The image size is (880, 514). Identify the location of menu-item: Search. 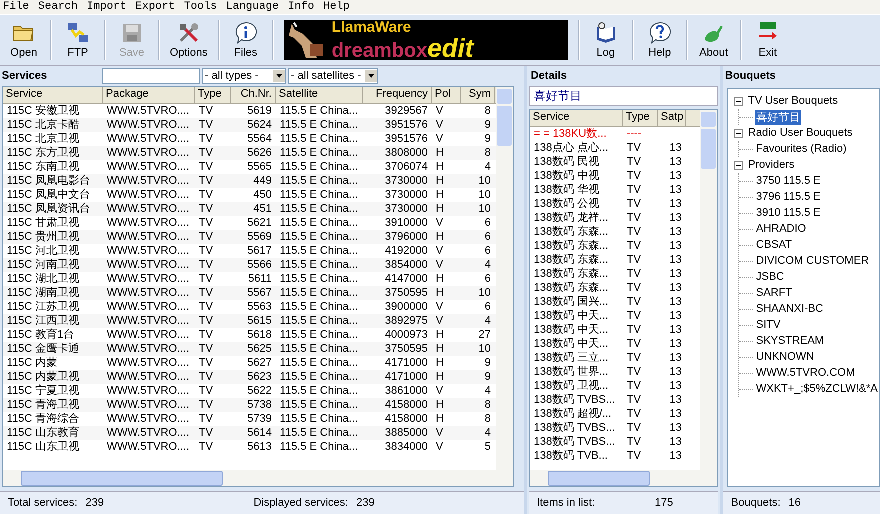
(58, 7).